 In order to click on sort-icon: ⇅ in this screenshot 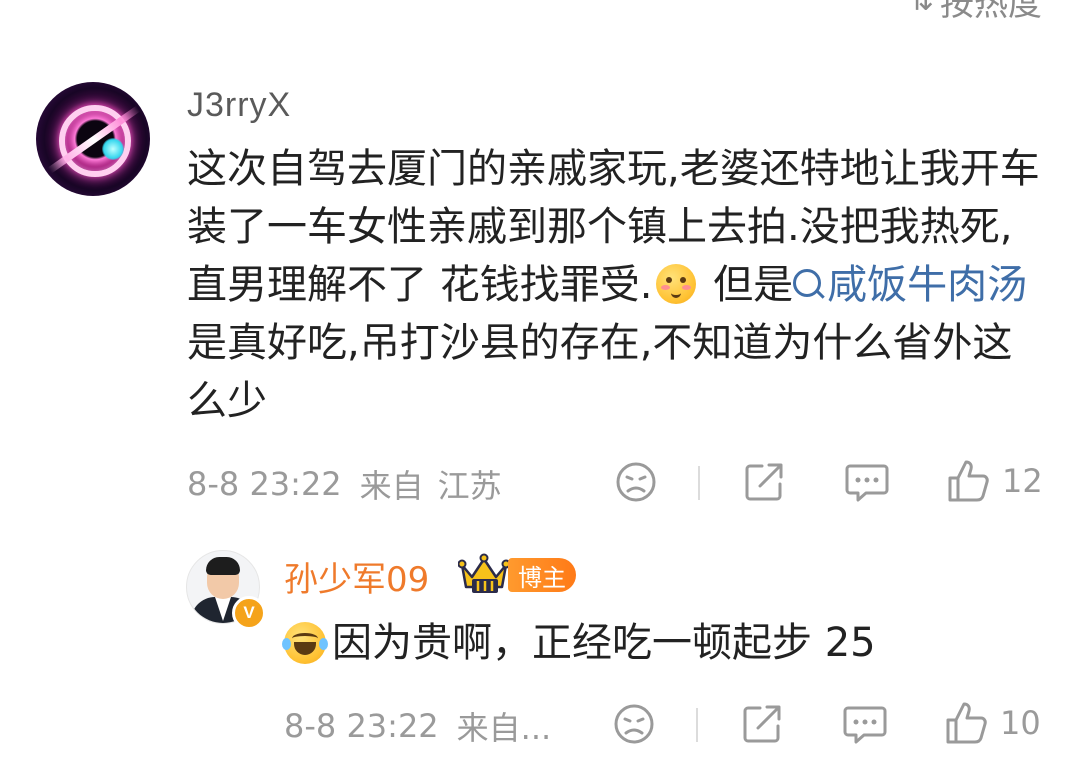, I will do `click(921, 9)`.